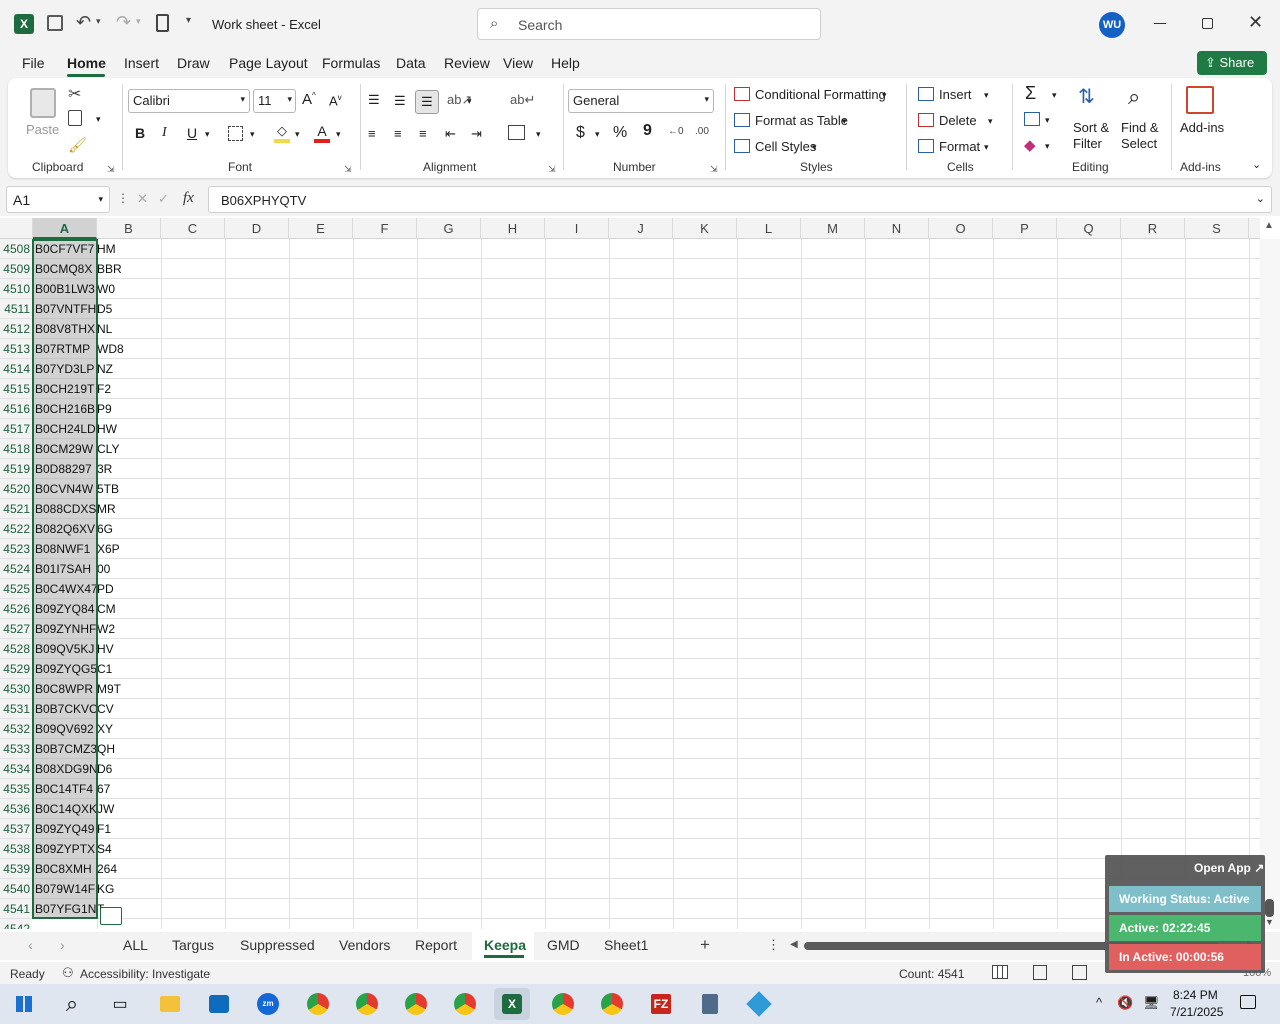 The width and height of the screenshot is (1280, 1024). Describe the element at coordinates (563, 945) in the screenshot. I see `sheet-tab-gmd: GMD` at that location.